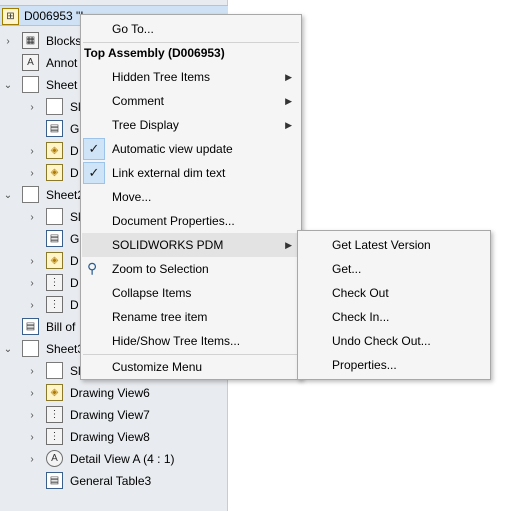 The image size is (509, 511). I want to click on menu-item-automatic-view-update: ✓ Automatic view update, so click(191, 149).